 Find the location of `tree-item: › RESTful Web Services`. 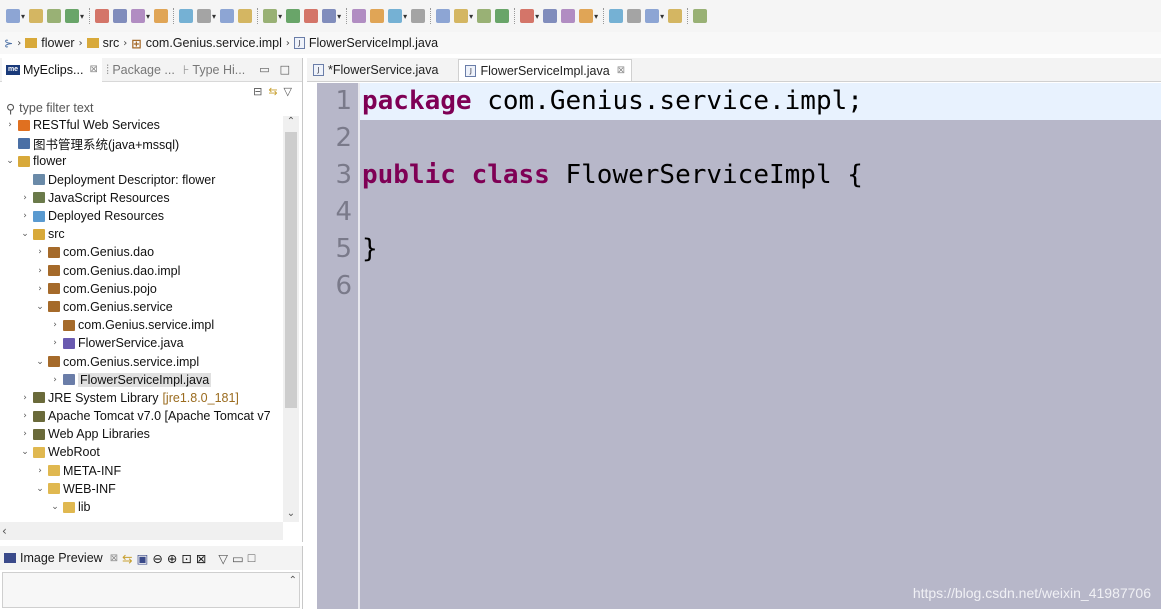

tree-item: › RESTful Web Services is located at coordinates (141, 125).